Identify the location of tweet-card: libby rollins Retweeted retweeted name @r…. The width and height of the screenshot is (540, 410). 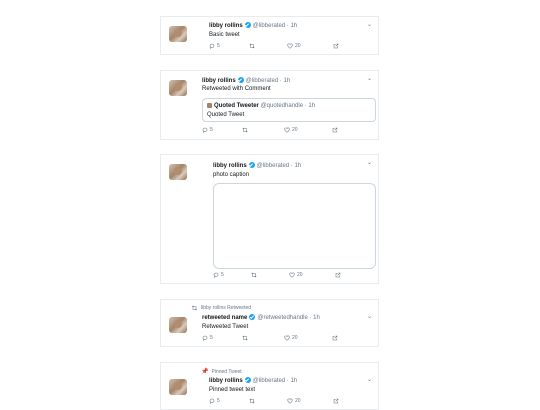
(269, 323).